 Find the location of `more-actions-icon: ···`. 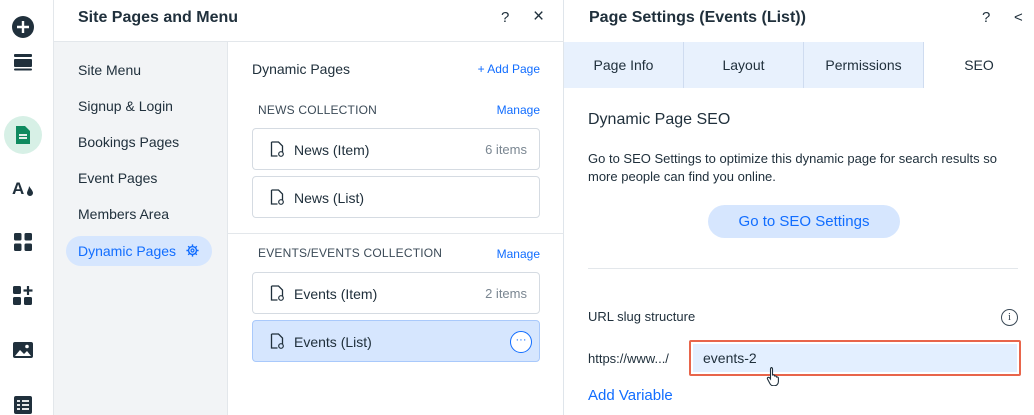

more-actions-icon: ··· is located at coordinates (521, 342).